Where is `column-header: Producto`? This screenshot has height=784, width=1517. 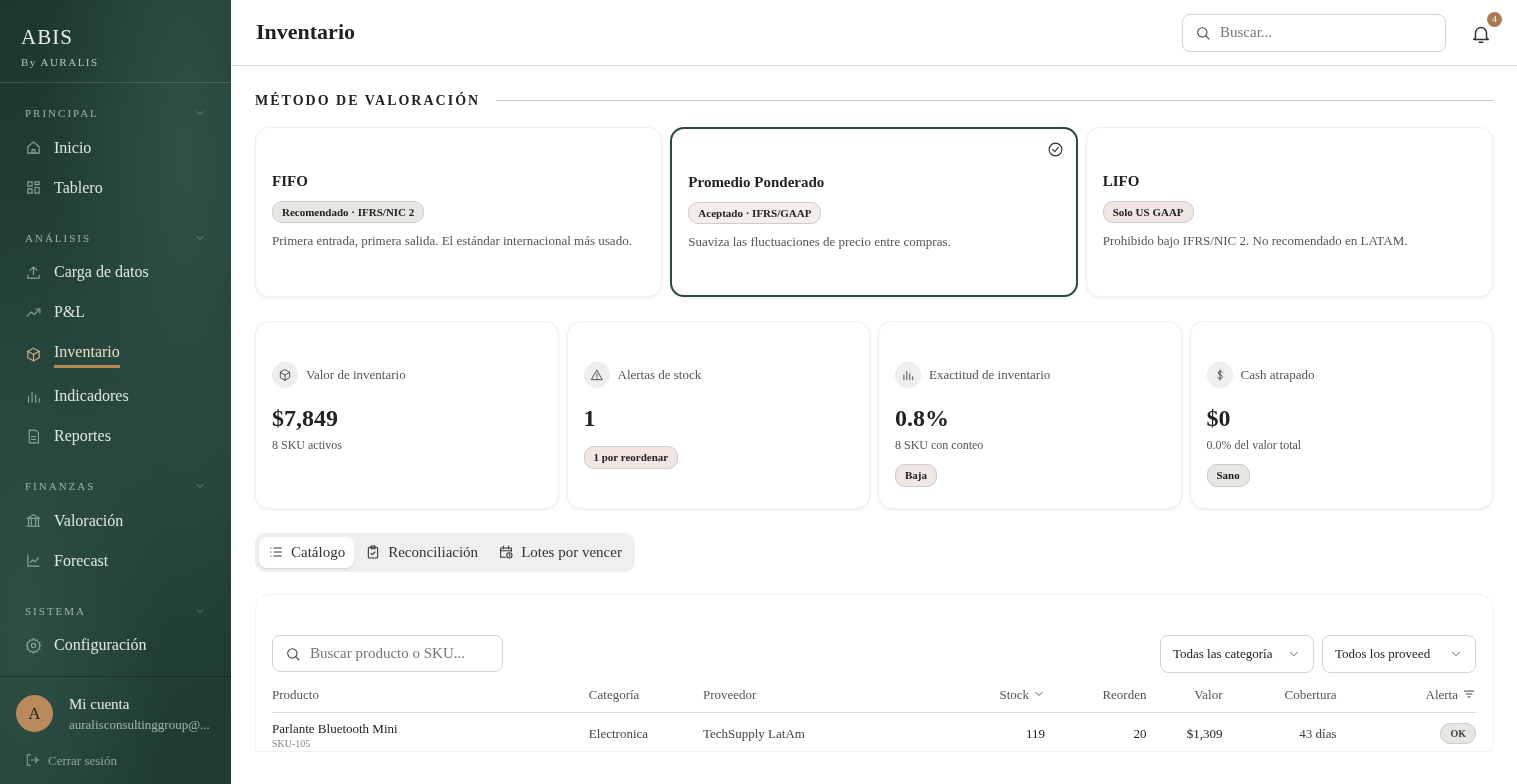 column-header: Producto is located at coordinates (295, 694).